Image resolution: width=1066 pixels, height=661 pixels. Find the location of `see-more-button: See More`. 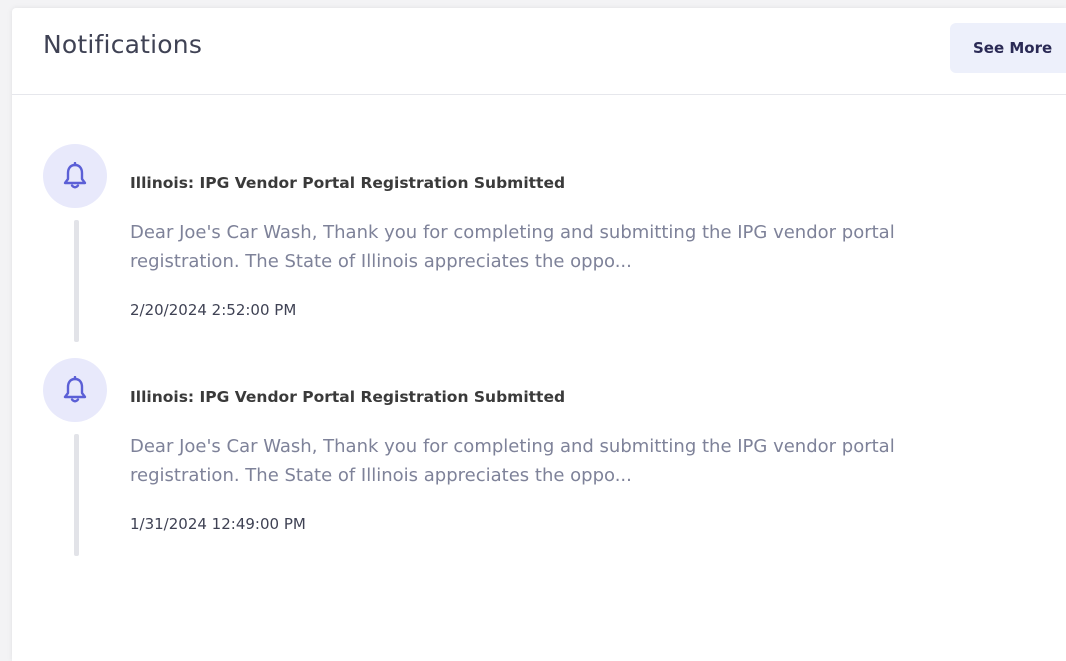

see-more-button: See More is located at coordinates (1008, 48).